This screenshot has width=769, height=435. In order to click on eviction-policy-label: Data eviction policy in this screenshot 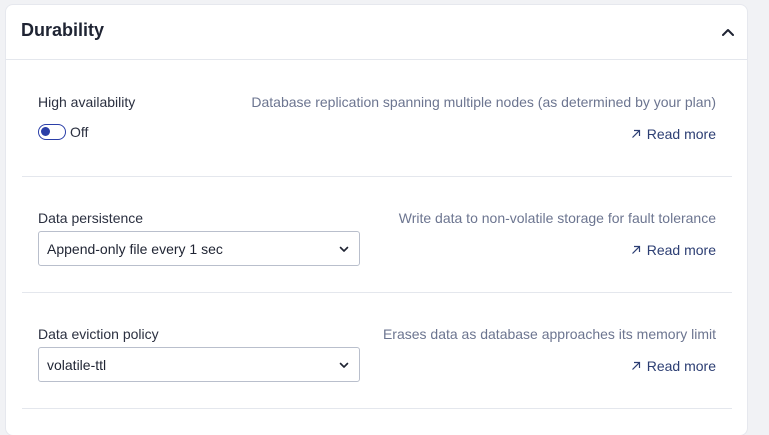, I will do `click(98, 334)`.